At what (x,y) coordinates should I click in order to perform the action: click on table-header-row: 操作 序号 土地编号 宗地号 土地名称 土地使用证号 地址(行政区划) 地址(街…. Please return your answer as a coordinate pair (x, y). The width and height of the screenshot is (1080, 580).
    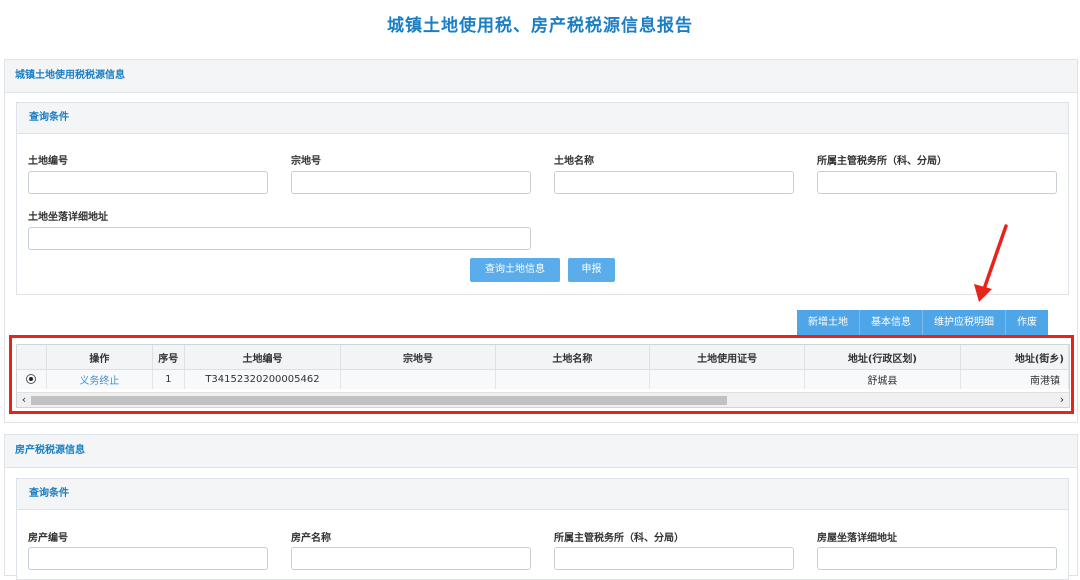
    Looking at the image, I should click on (543, 357).